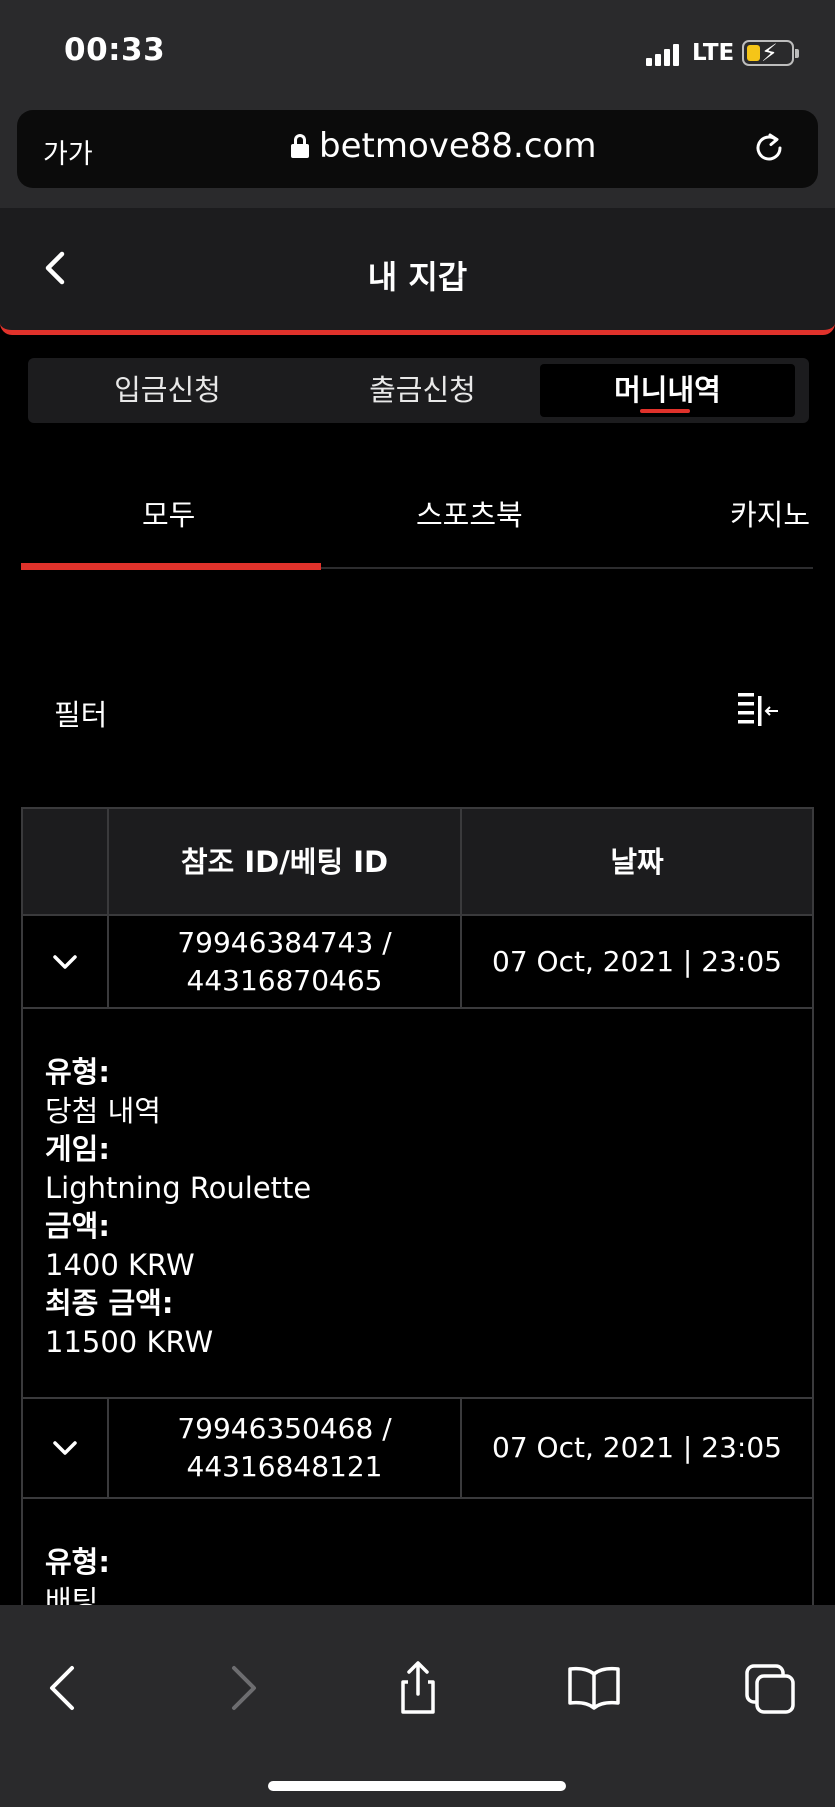 The width and height of the screenshot is (835, 1807). What do you see at coordinates (759, 710) in the screenshot?
I see `filter-collapse-icon` at bounding box center [759, 710].